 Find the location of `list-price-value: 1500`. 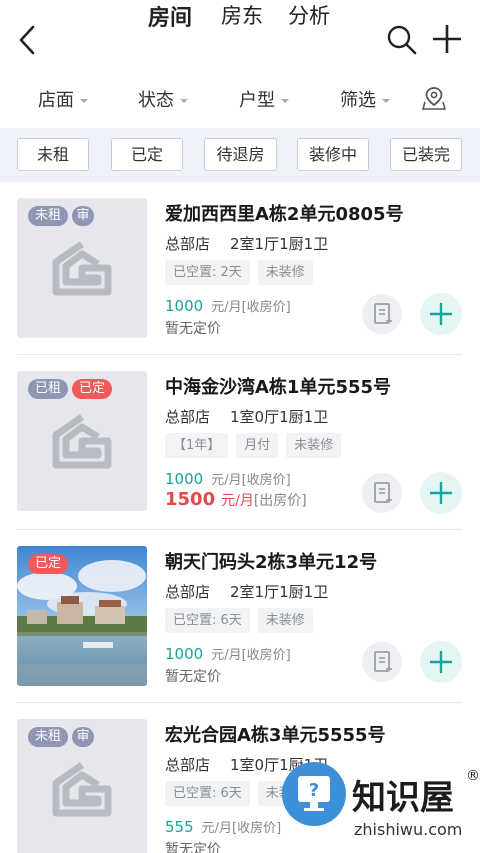

list-price-value: 1500 is located at coordinates (190, 499).